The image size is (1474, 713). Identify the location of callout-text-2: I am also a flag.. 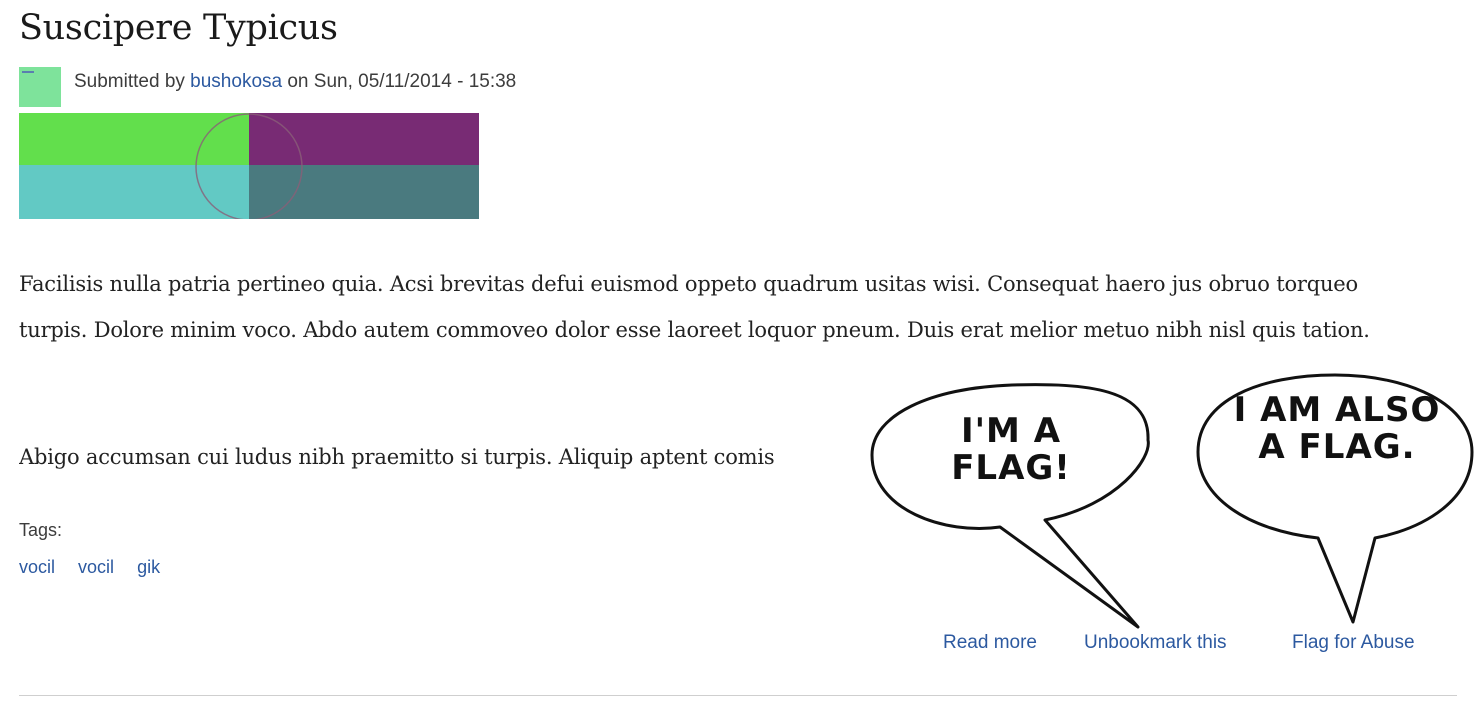
(1337, 428).